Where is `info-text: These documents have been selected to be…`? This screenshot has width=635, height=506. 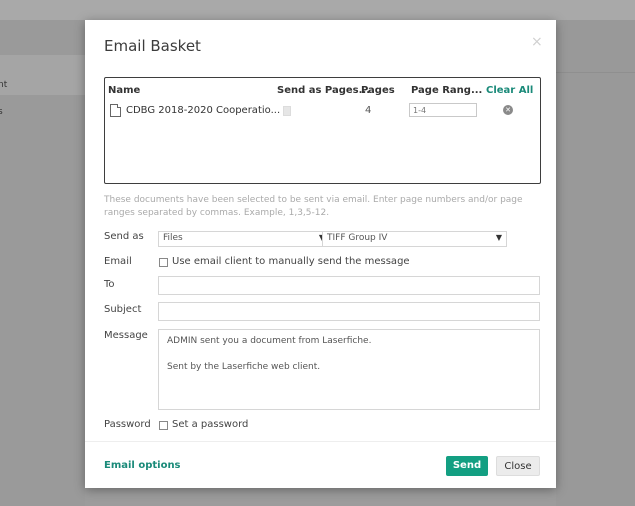
info-text: These documents have been selected to be… is located at coordinates (313, 206).